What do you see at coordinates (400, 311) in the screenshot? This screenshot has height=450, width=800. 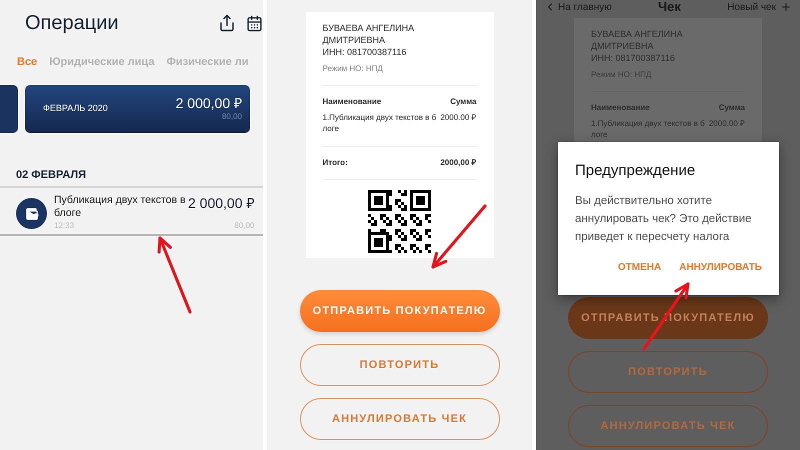 I see `action-button: ОТПРАВИТЬ ПОКУПАТЕЛЮ` at bounding box center [400, 311].